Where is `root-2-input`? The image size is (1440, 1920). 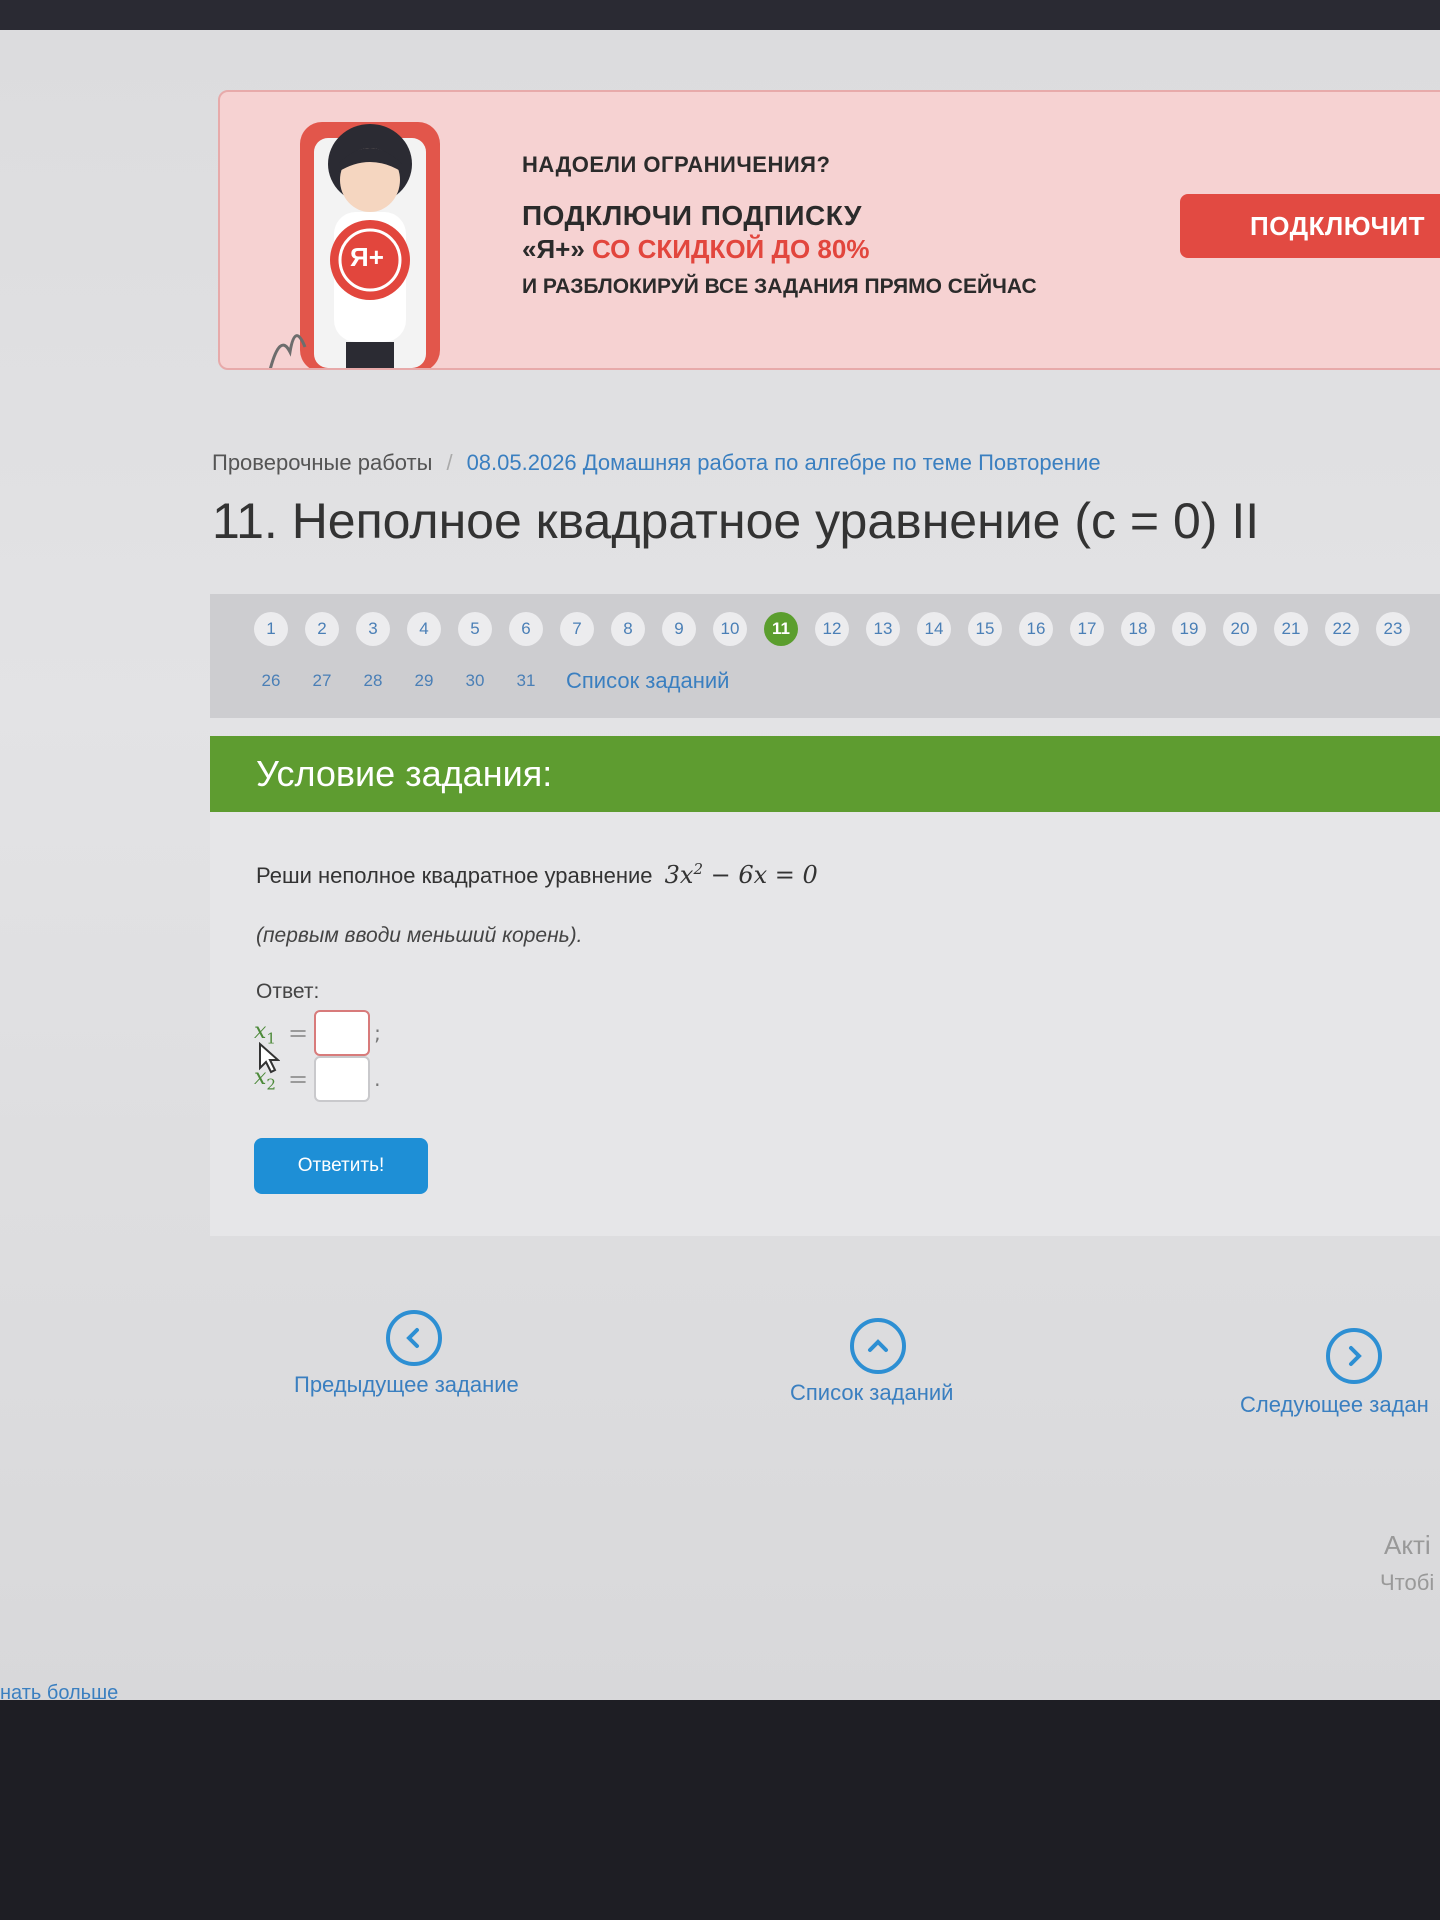 root-2-input is located at coordinates (342, 1079).